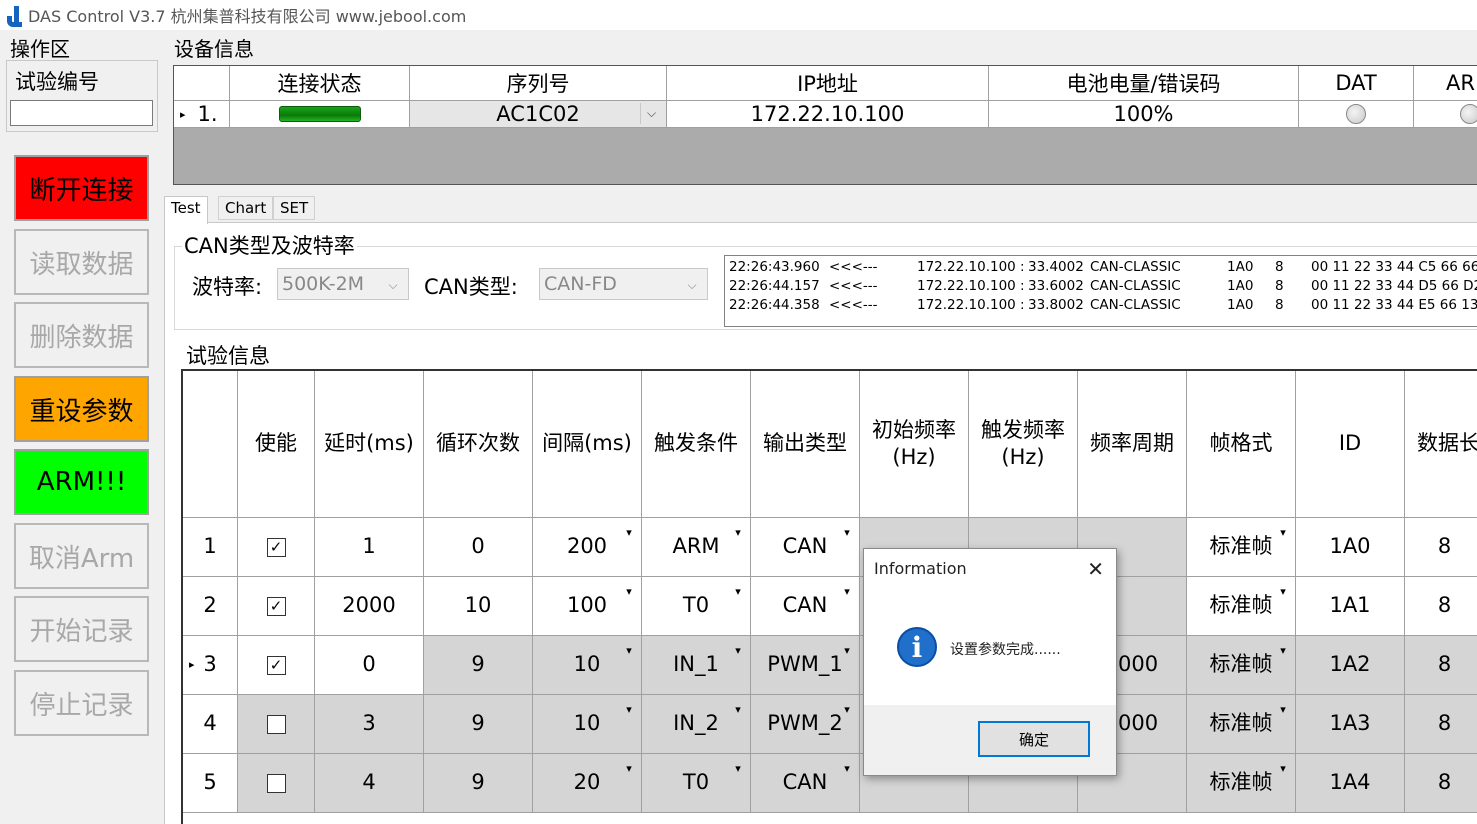 Image resolution: width=1477 pixels, height=824 pixels. I want to click on grid-cell-id: 1A3, so click(1350, 724).